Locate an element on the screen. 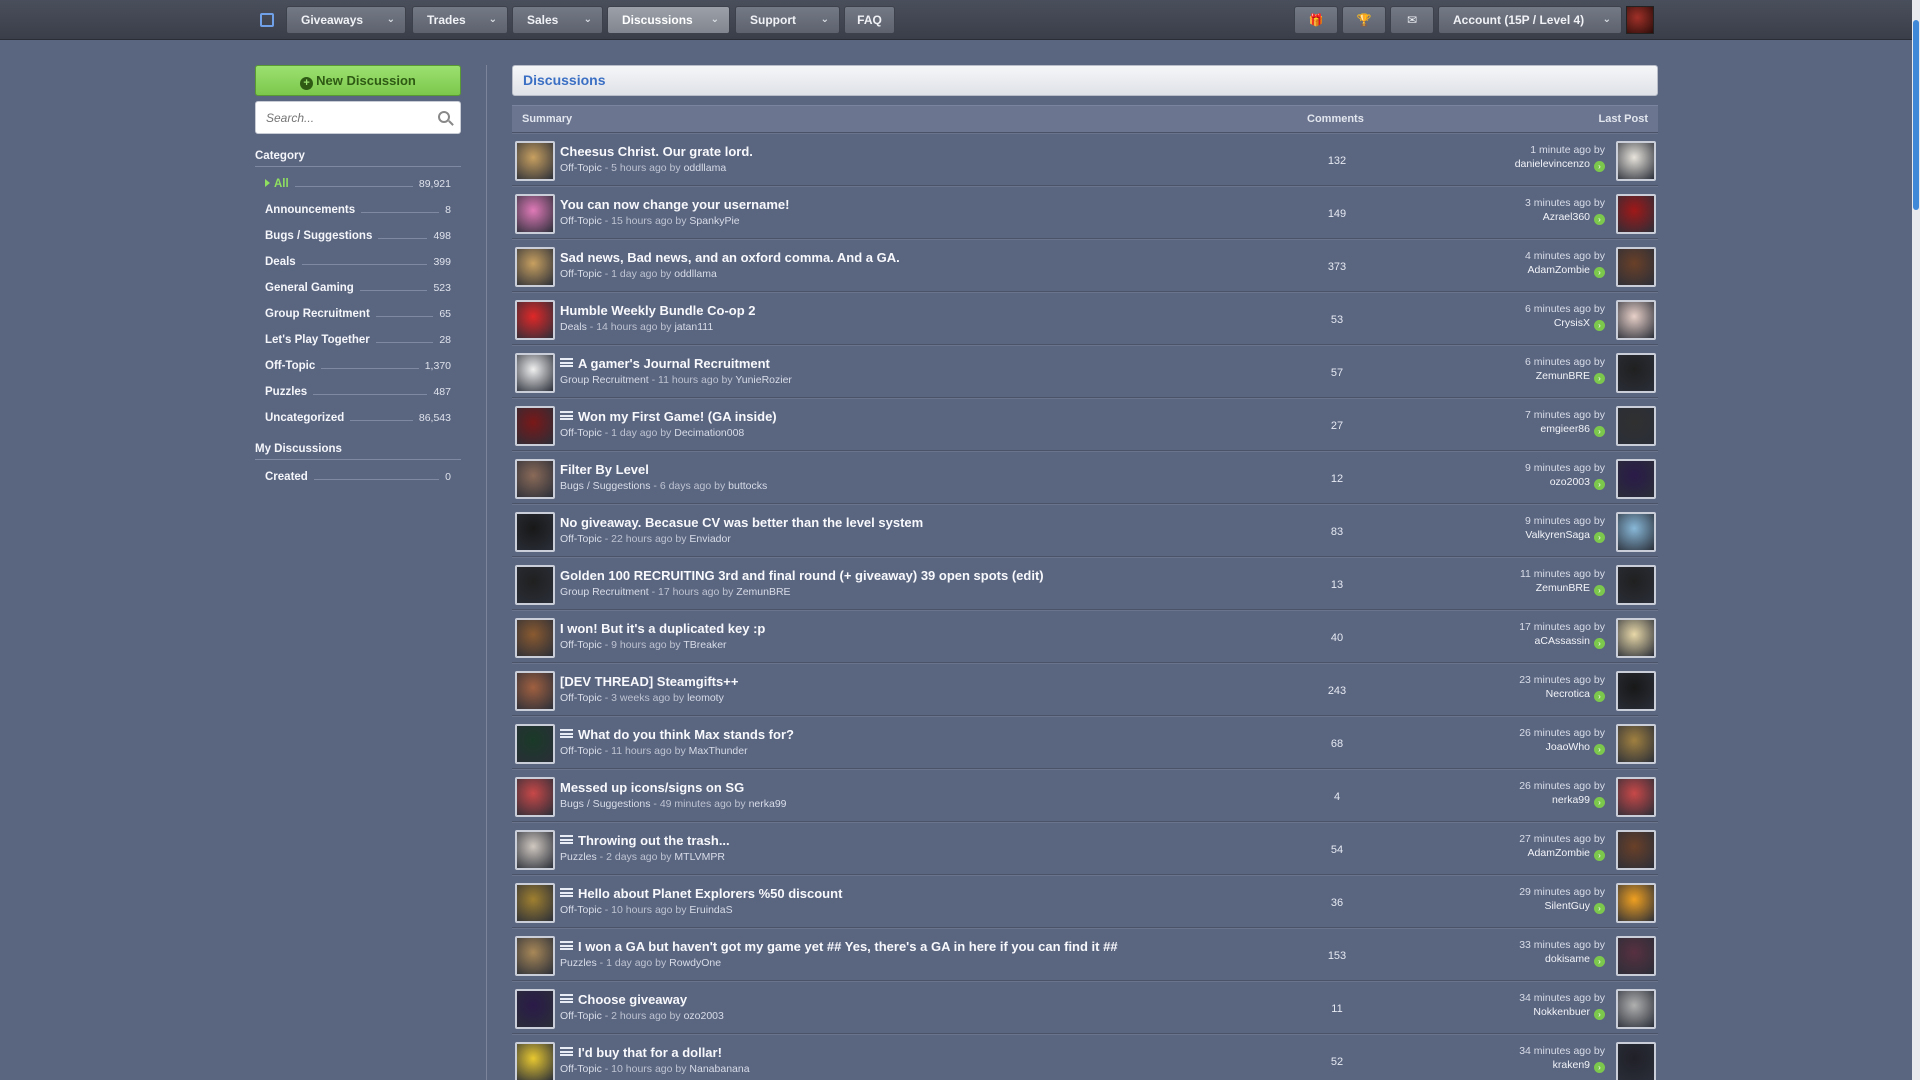 The width and height of the screenshot is (1920, 1080). discussion-author-link: SpankyPie is located at coordinates (714, 221).